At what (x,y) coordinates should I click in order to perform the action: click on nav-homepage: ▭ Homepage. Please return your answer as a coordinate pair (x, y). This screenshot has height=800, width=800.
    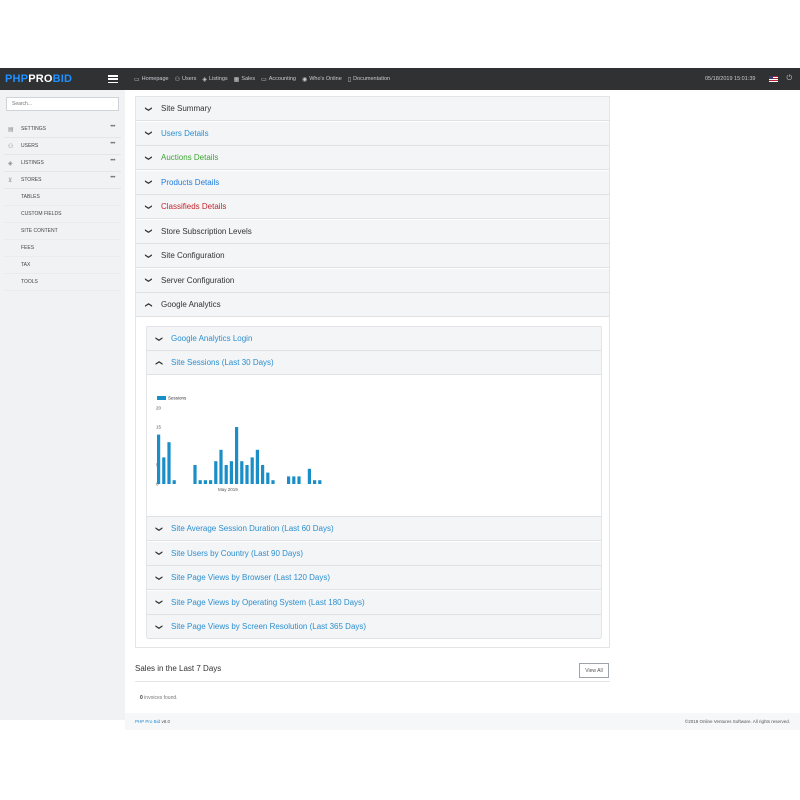
    Looking at the image, I should click on (151, 79).